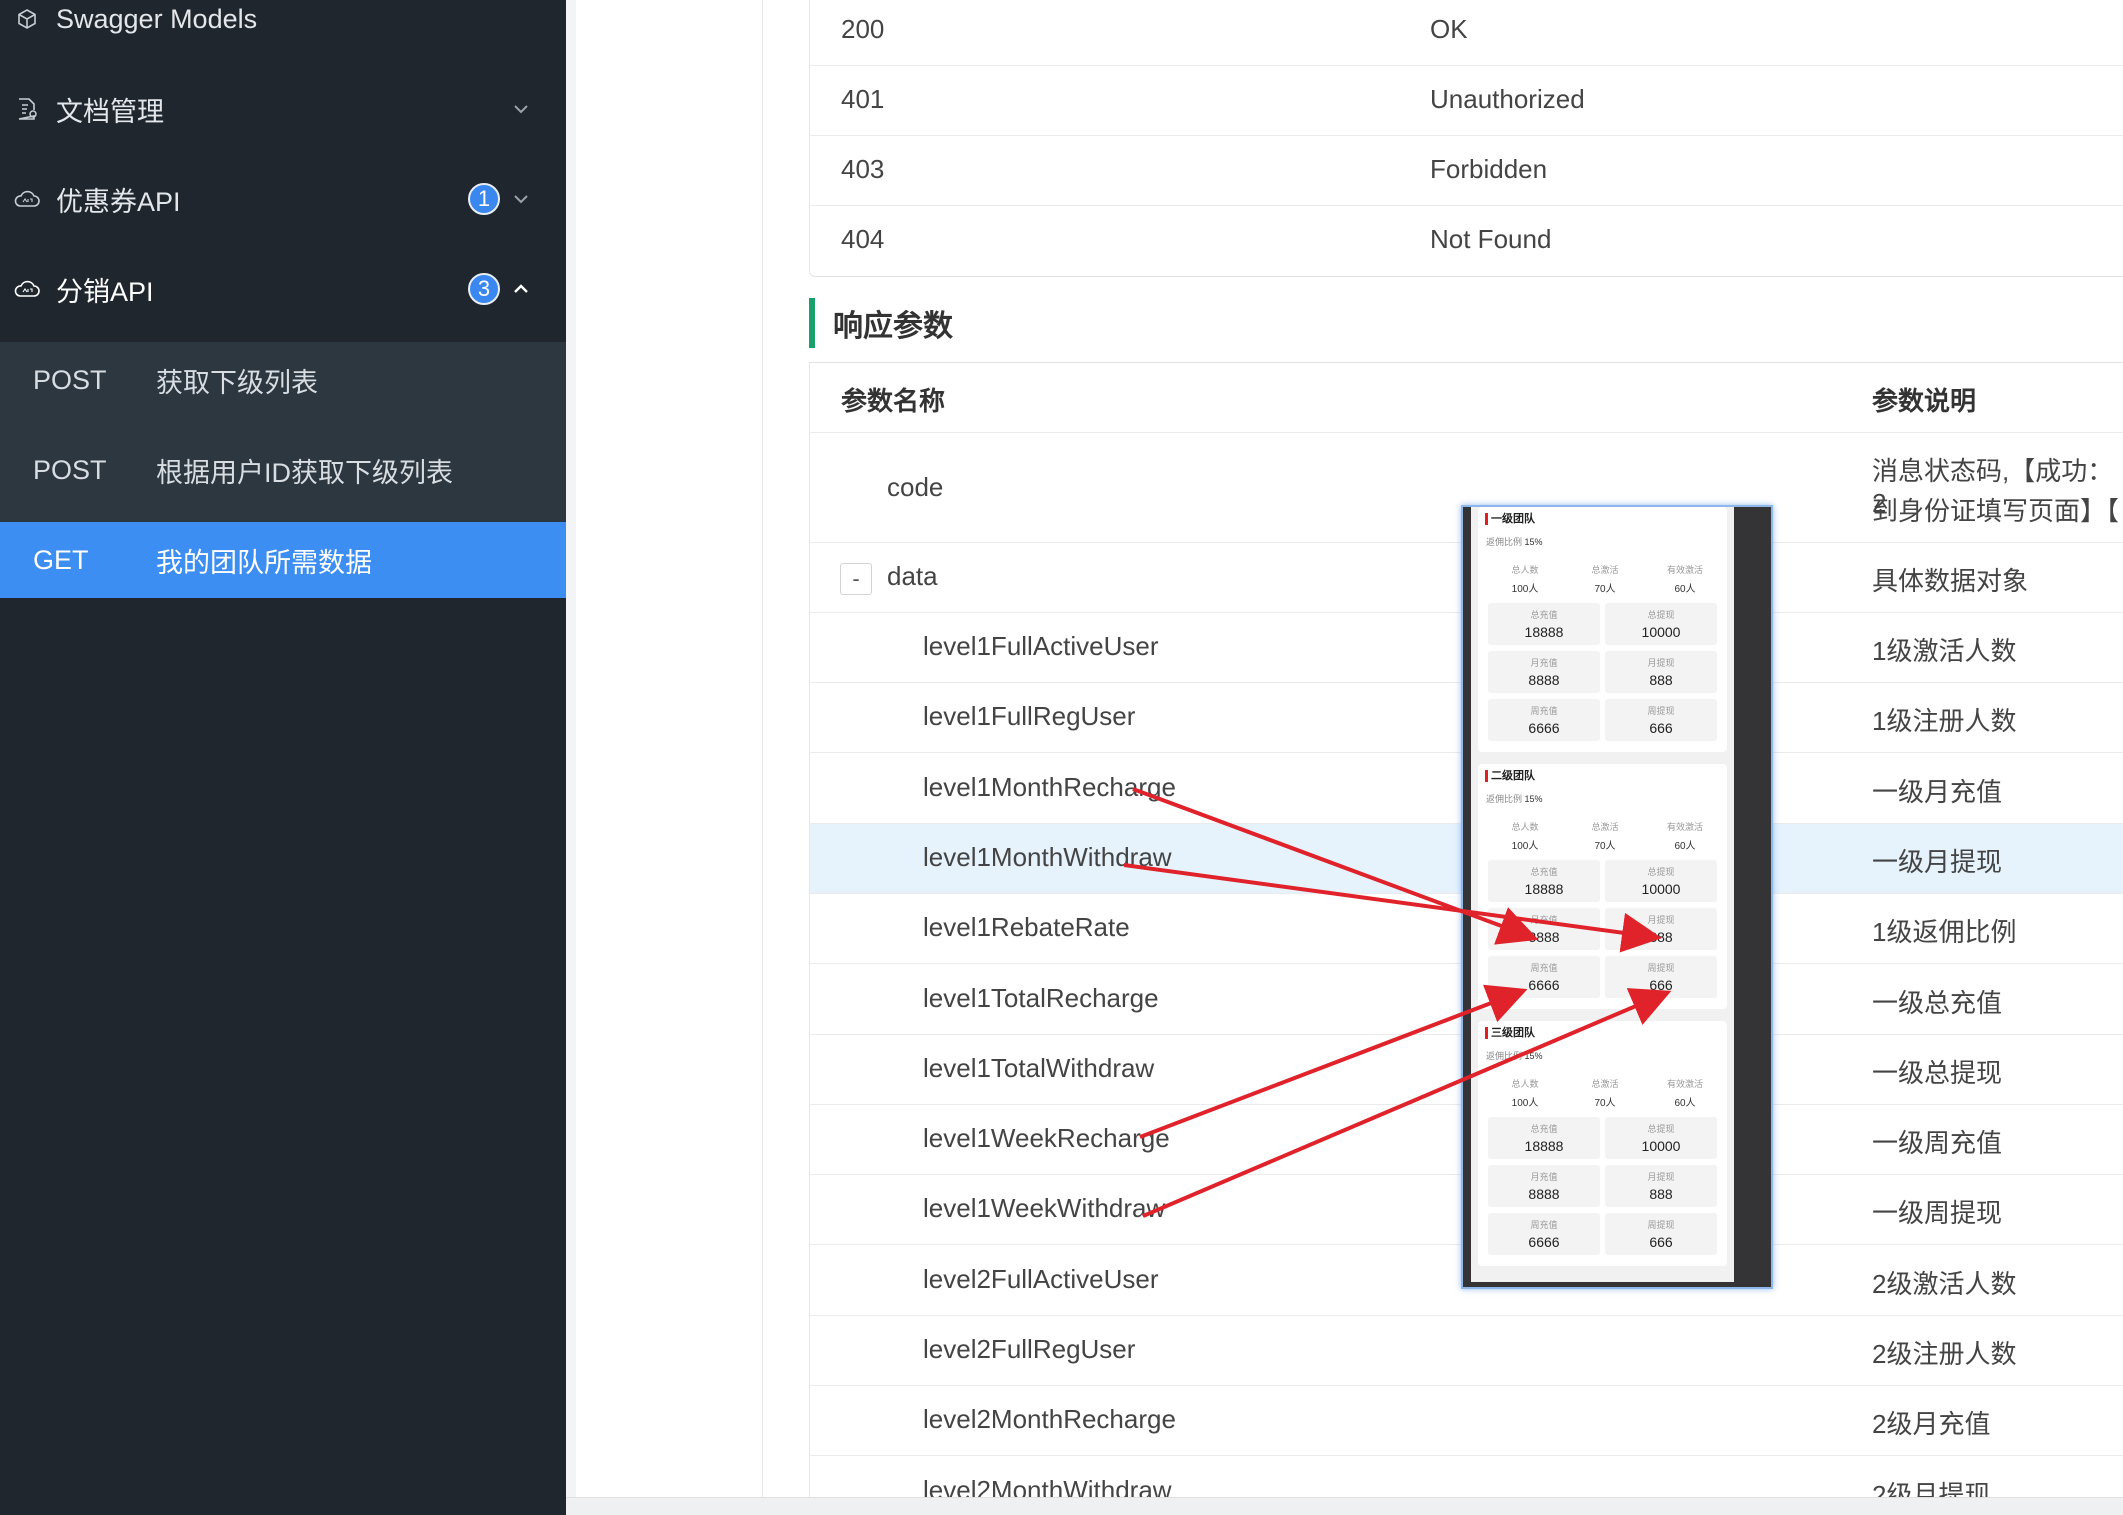 This screenshot has width=2123, height=1515. I want to click on param-desc: 一级月充值, so click(1937, 791).